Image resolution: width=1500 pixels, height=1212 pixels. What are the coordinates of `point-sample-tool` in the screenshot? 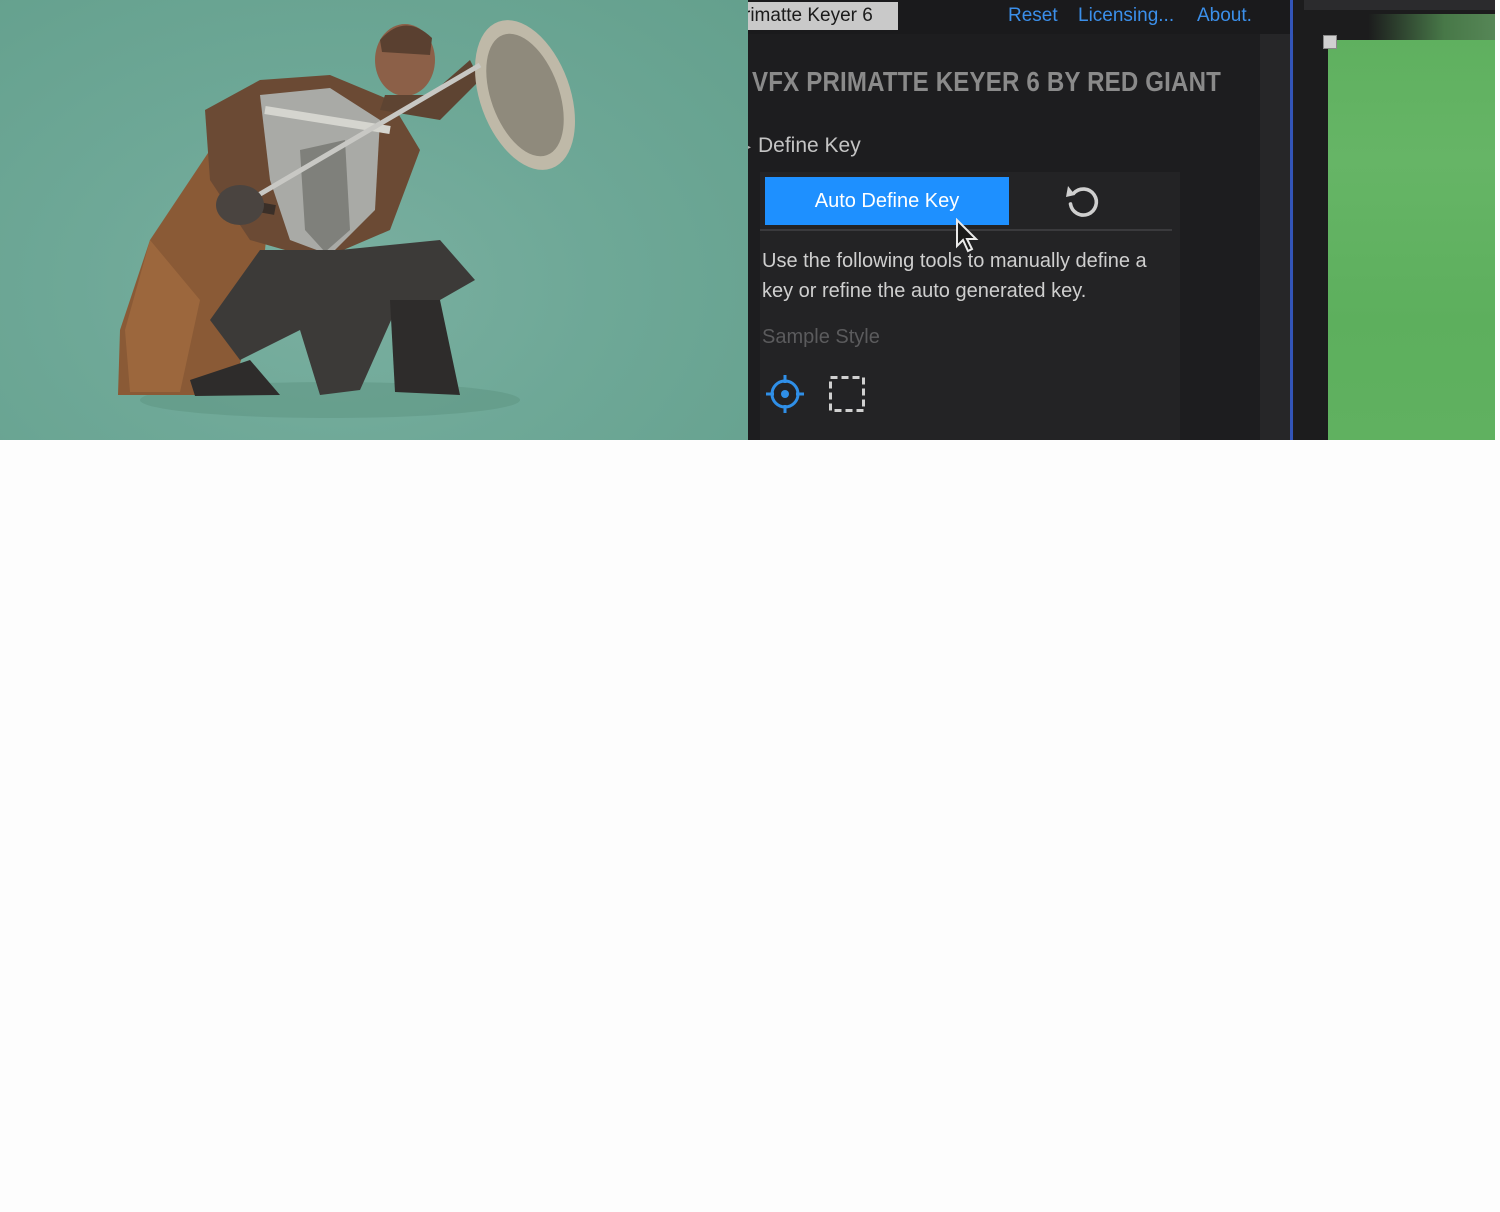 It's located at (785, 394).